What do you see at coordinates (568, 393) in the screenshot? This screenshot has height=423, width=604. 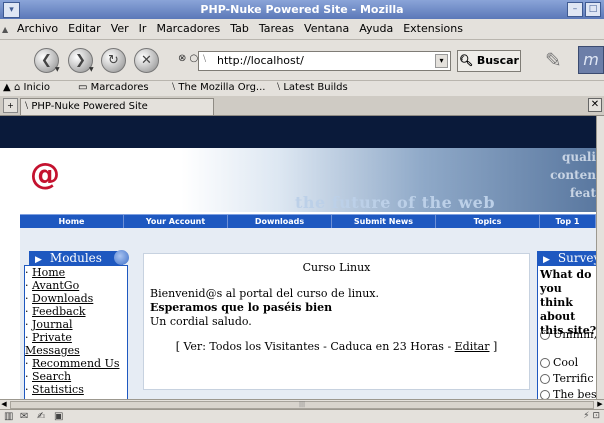 I see `survey-option: The best` at bounding box center [568, 393].